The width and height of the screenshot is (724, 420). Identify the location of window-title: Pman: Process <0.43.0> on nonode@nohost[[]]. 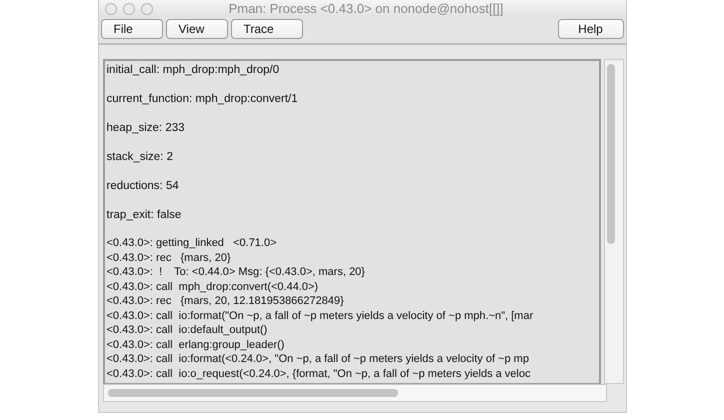
(366, 8).